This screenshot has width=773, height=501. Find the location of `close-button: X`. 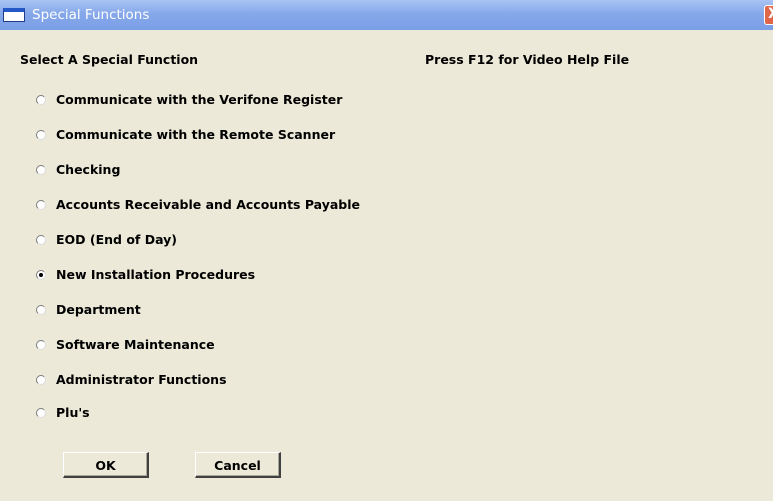

close-button: X is located at coordinates (768, 15).